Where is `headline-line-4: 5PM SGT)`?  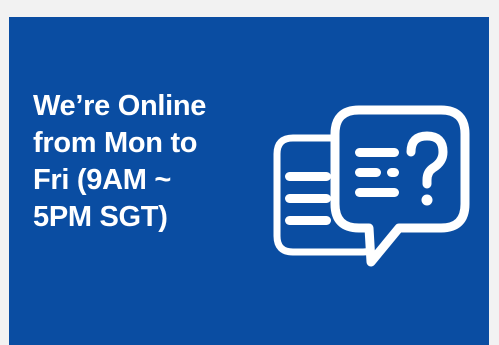 headline-line-4: 5PM SGT) is located at coordinates (100, 217).